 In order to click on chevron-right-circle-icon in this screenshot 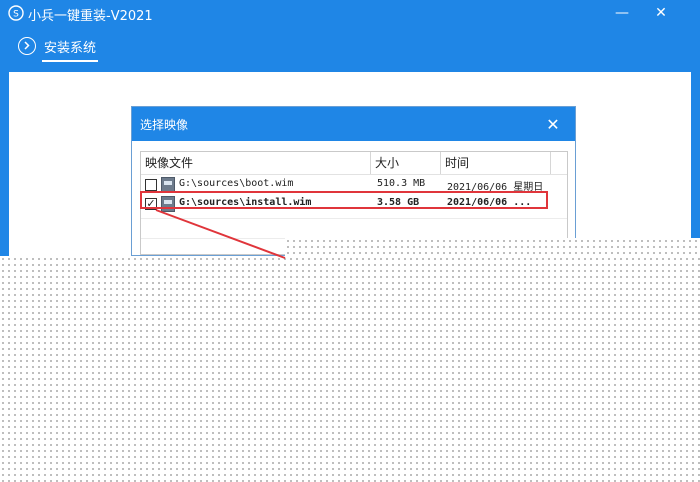, I will do `click(27, 46)`.